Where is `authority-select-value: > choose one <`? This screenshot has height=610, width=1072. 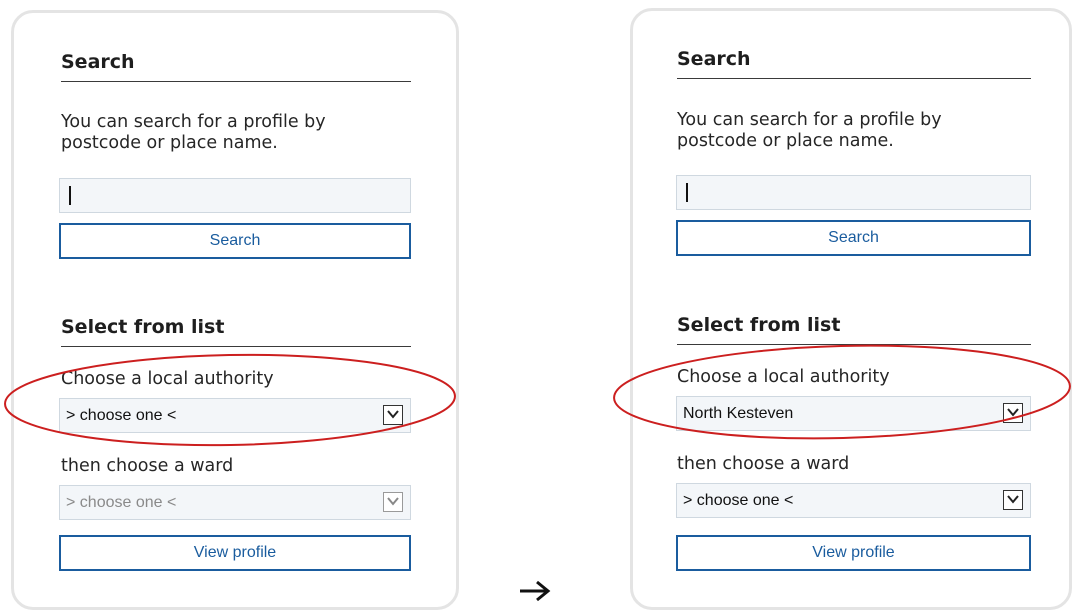
authority-select-value: > choose one < is located at coordinates (121, 415).